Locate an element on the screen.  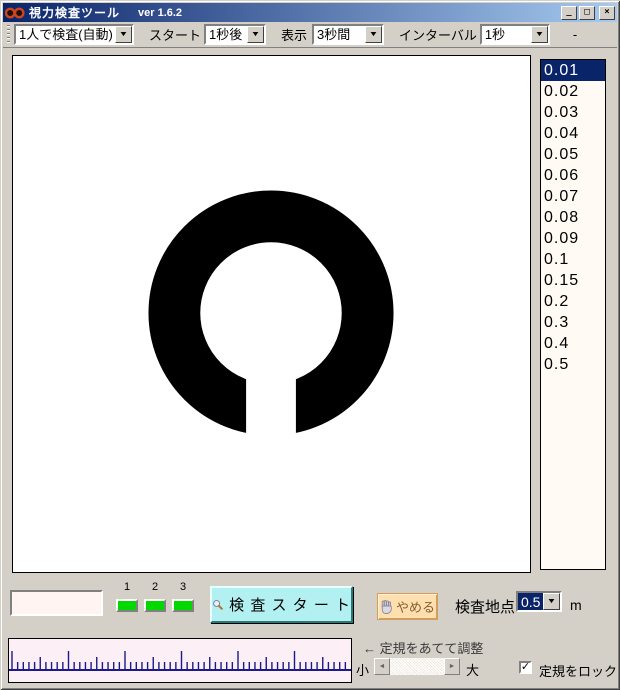
stop-label: やめる is located at coordinates (415, 607).